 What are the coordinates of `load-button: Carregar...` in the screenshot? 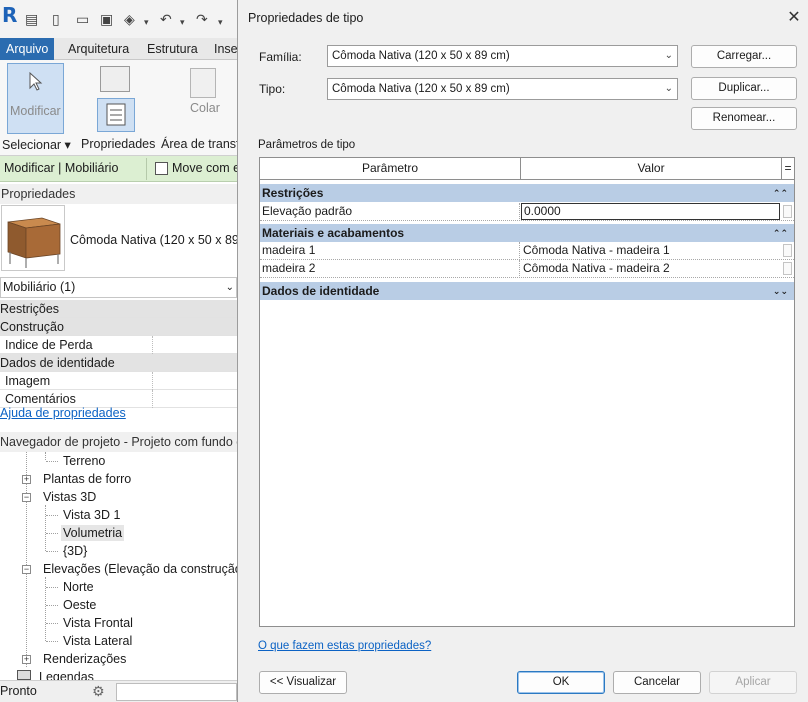 It's located at (744, 56).